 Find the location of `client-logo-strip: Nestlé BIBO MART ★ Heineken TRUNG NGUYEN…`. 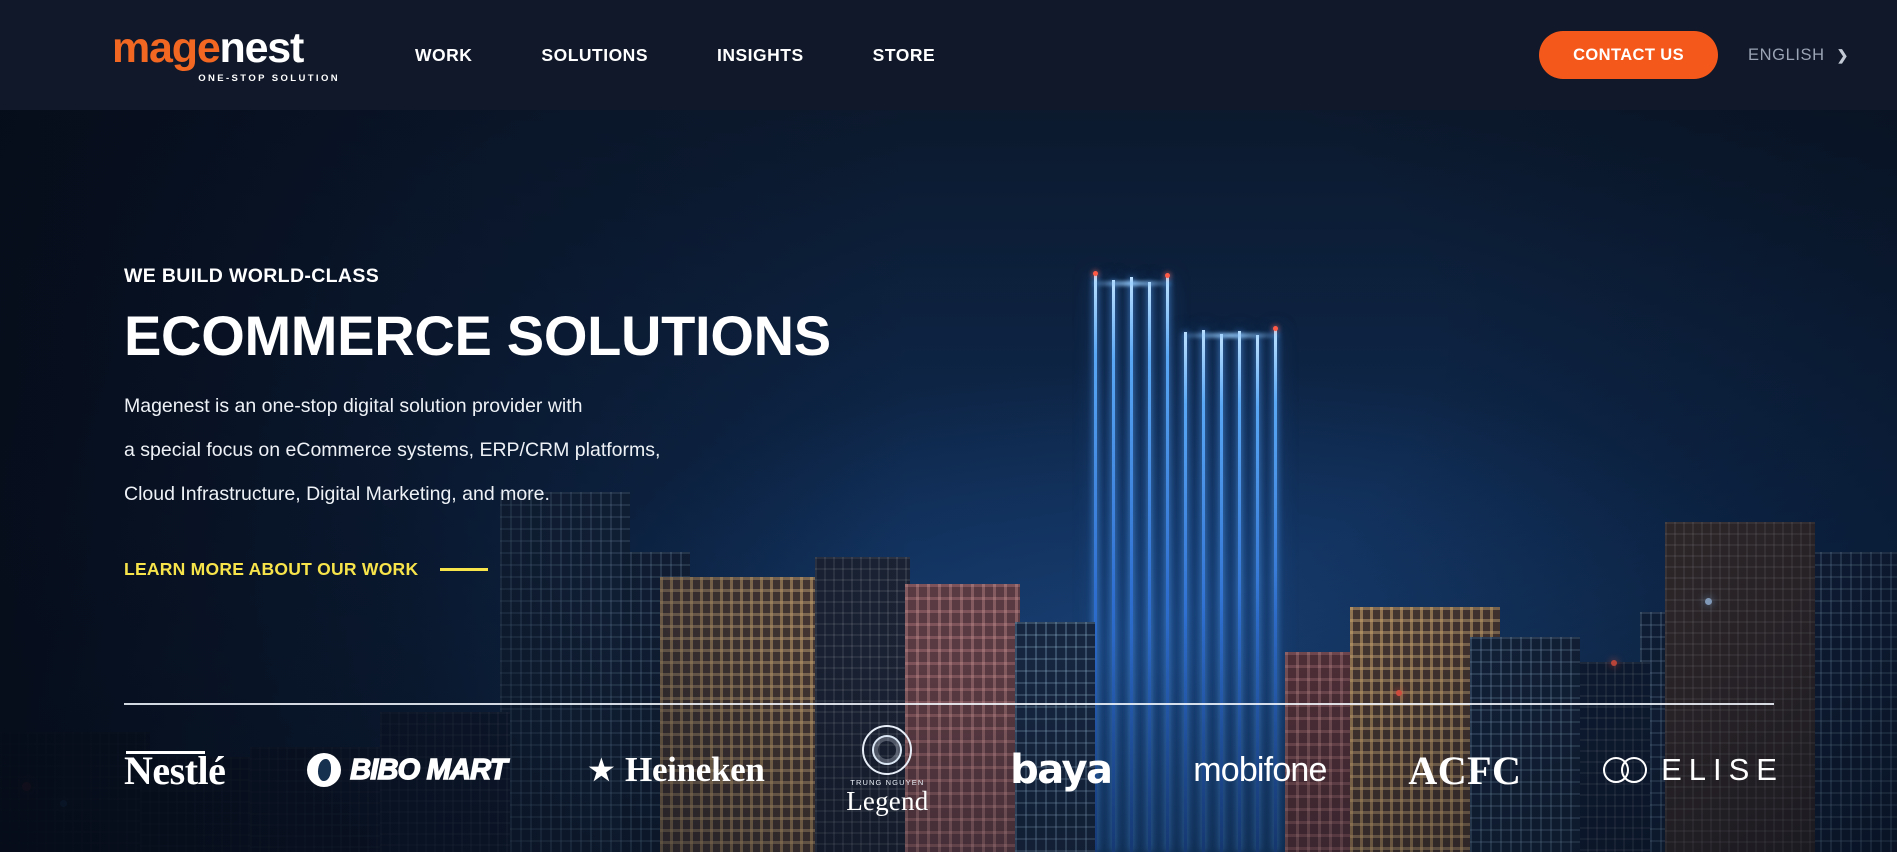

client-logo-strip: Nestlé BIBO MART ★ Heineken TRUNG NGUYEN… is located at coordinates (954, 770).